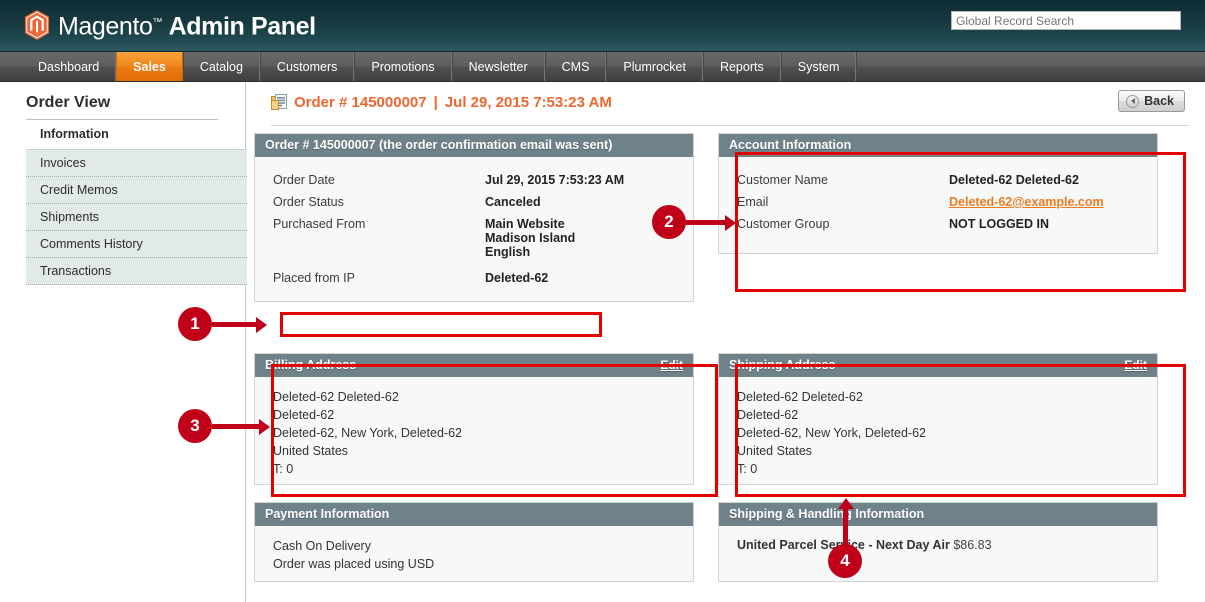  I want to click on billing-address-edit-link: Edit, so click(671, 365).